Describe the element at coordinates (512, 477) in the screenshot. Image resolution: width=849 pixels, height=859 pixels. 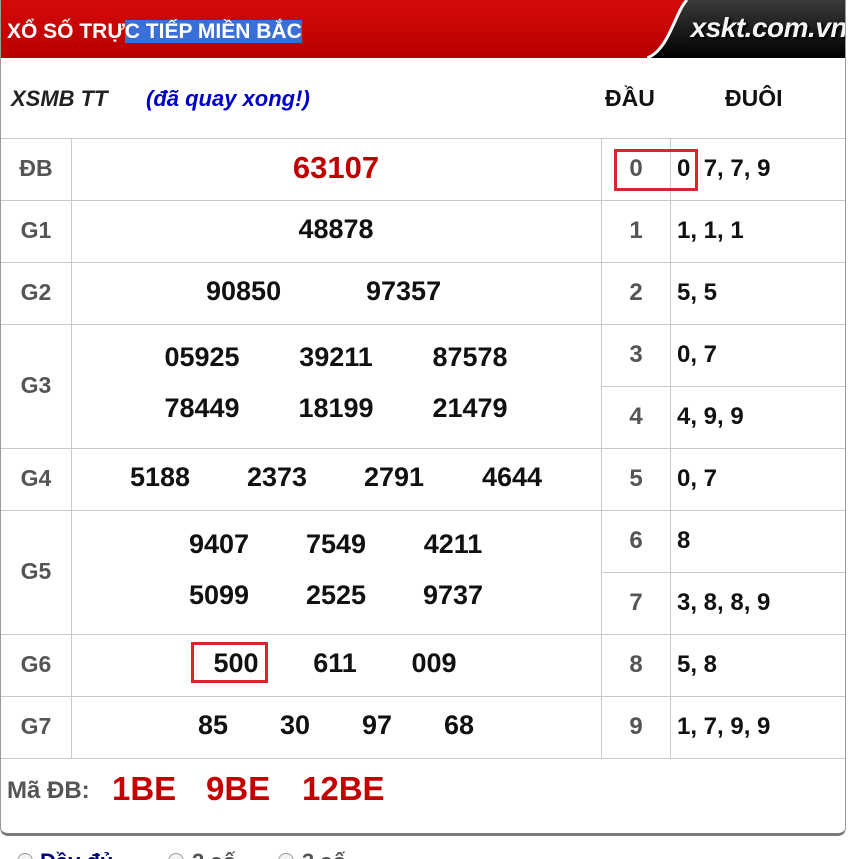
I see `prize-number: 4644` at that location.